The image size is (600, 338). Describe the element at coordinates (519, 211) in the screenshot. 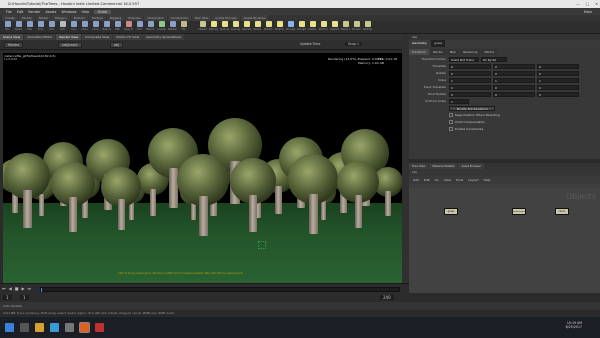

I see `node-treeinstance: treeInstance` at that location.